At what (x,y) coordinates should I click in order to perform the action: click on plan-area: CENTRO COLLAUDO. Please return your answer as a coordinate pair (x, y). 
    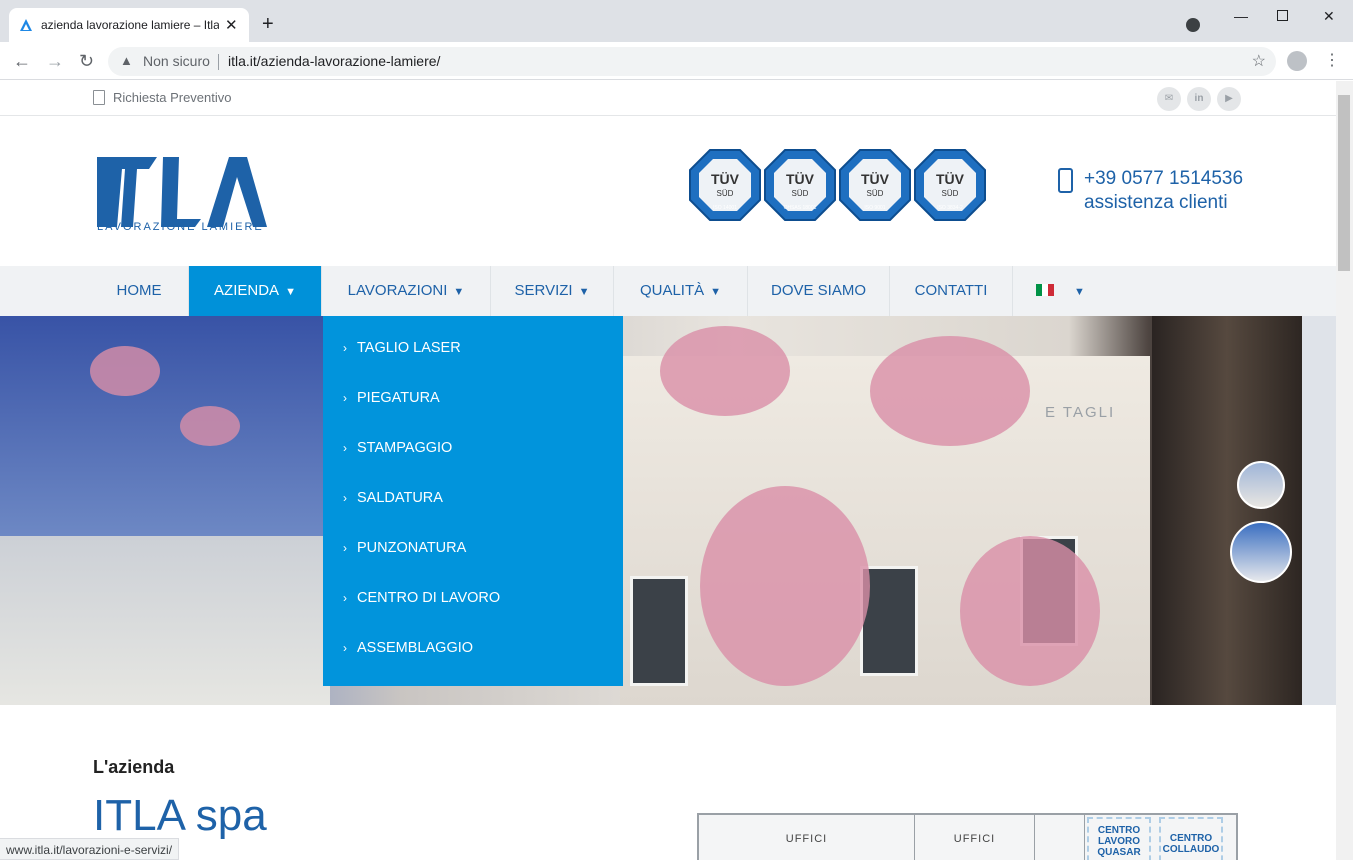
    Looking at the image, I should click on (1191, 838).